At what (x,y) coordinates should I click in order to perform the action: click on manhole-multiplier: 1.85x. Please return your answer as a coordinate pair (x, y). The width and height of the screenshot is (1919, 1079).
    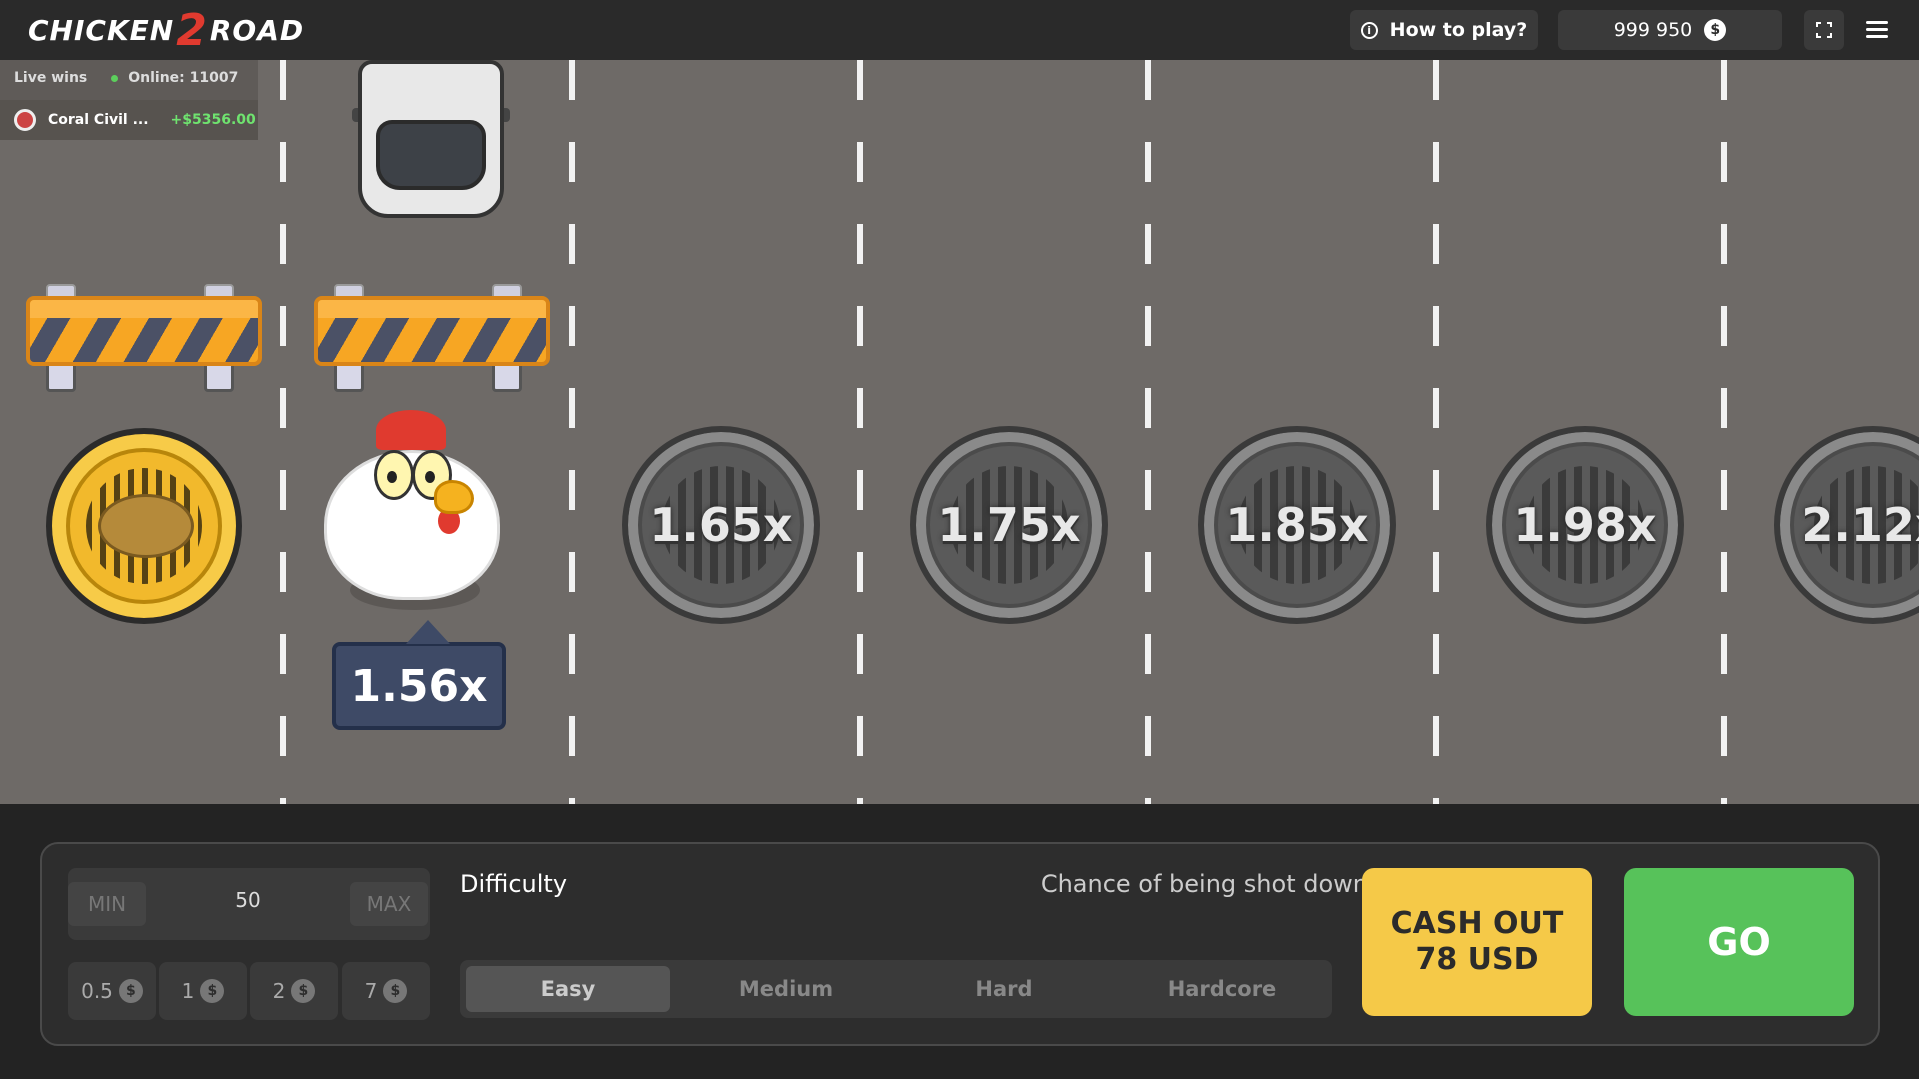
    Looking at the image, I should click on (1297, 525).